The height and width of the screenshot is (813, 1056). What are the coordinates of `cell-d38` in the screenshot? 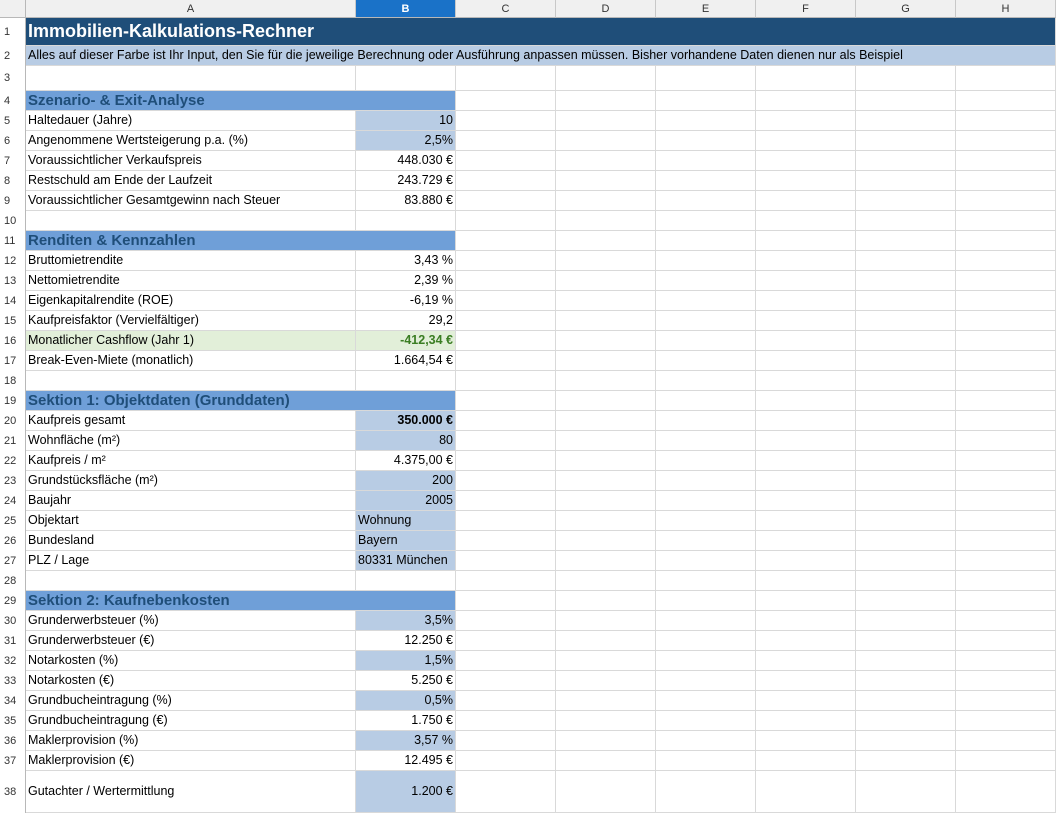 It's located at (606, 792).